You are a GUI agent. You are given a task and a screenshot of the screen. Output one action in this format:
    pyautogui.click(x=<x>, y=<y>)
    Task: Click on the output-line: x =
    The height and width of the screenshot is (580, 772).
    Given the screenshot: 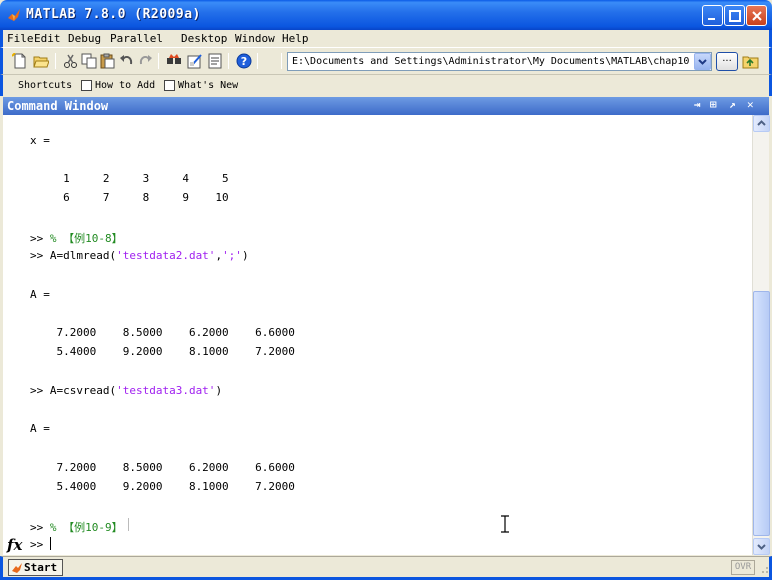 What is the action you would take?
    pyautogui.click(x=40, y=140)
    